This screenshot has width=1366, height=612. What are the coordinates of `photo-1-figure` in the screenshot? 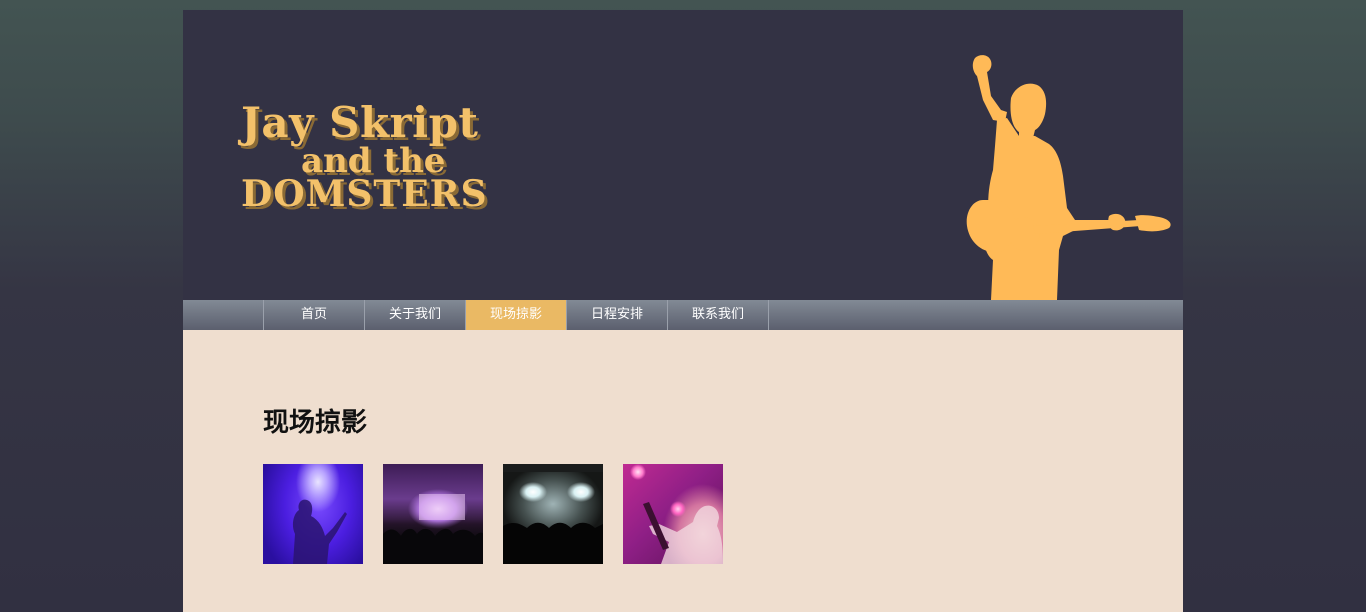 It's located at (319, 531).